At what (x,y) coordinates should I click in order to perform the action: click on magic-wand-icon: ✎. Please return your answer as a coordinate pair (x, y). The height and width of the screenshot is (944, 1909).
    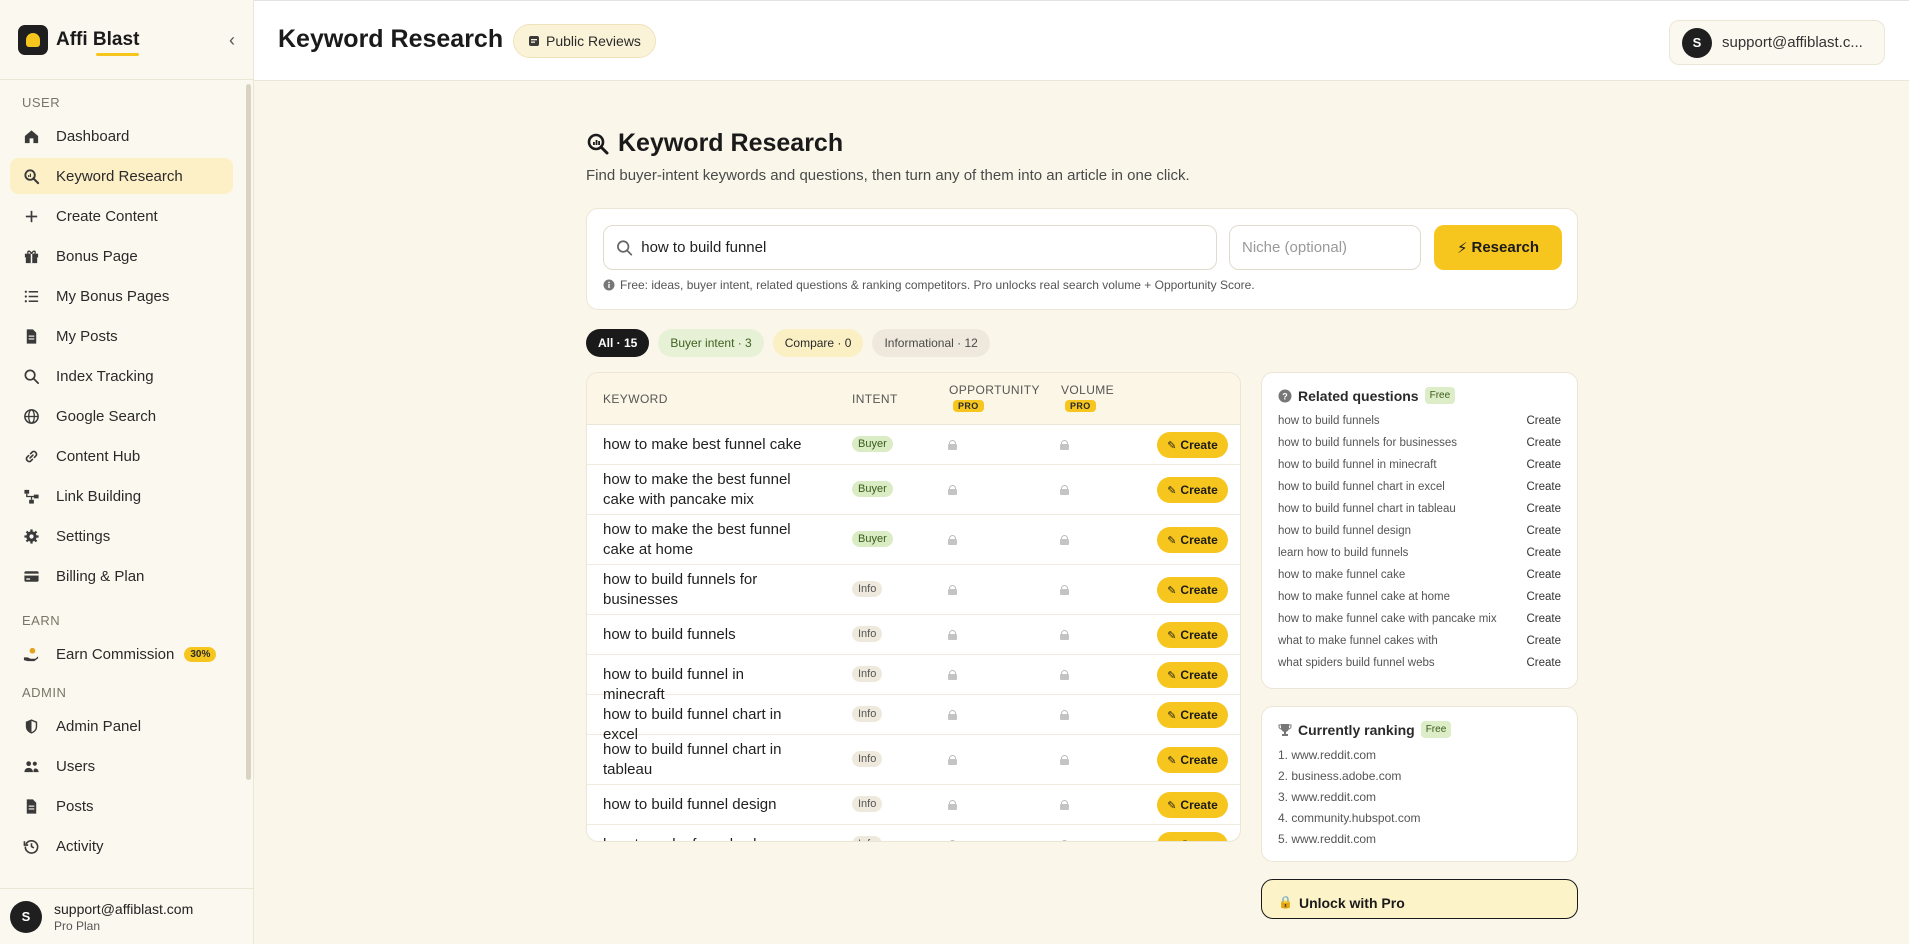
    Looking at the image, I should click on (1171, 840).